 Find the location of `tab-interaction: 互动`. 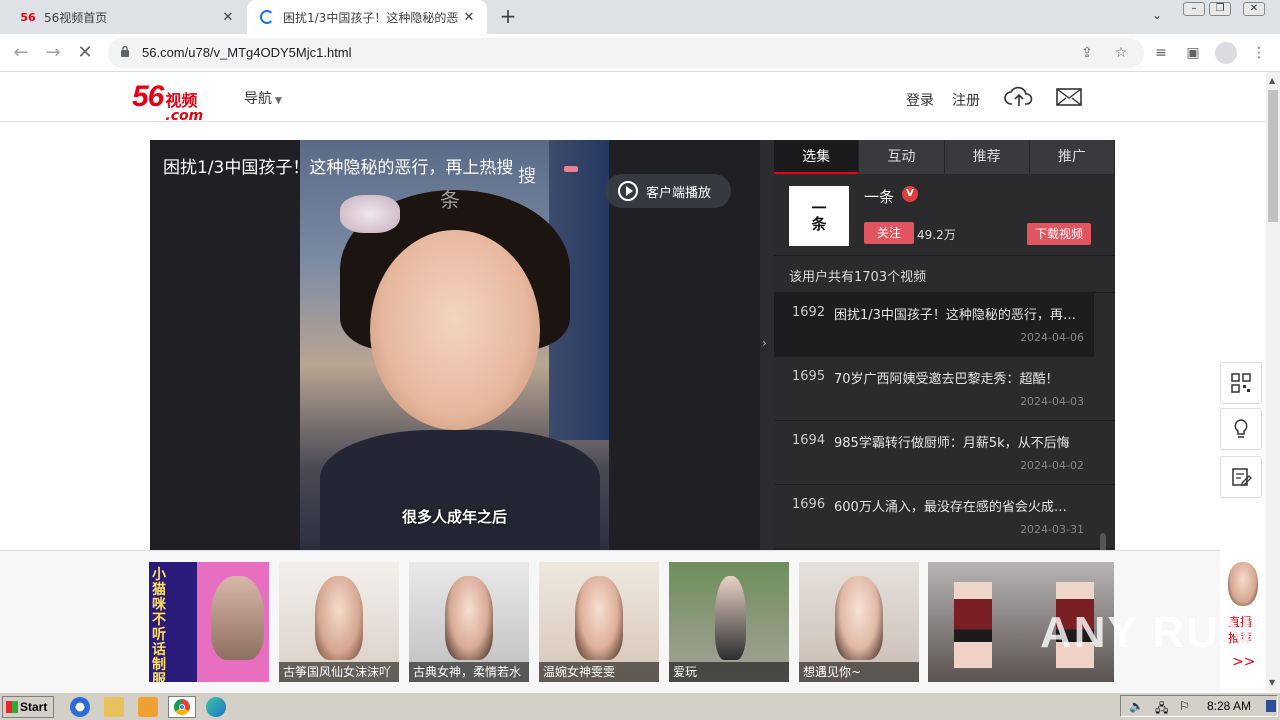

tab-interaction: 互动 is located at coordinates (902, 157).